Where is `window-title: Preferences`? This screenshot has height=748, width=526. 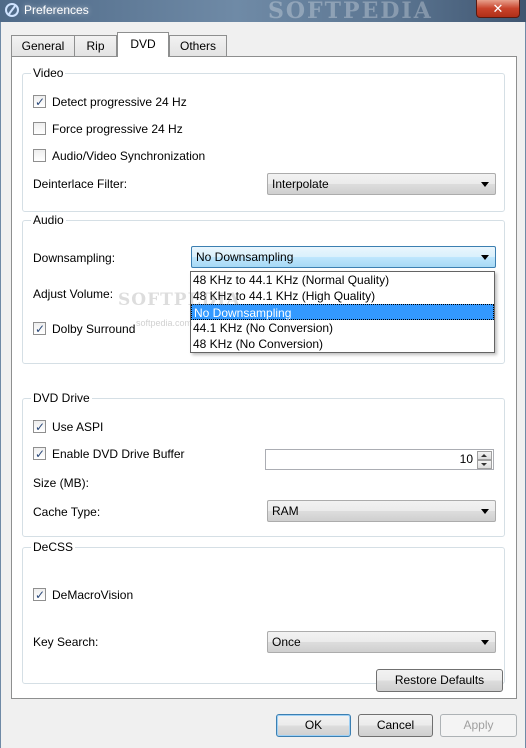
window-title: Preferences is located at coordinates (56, 10).